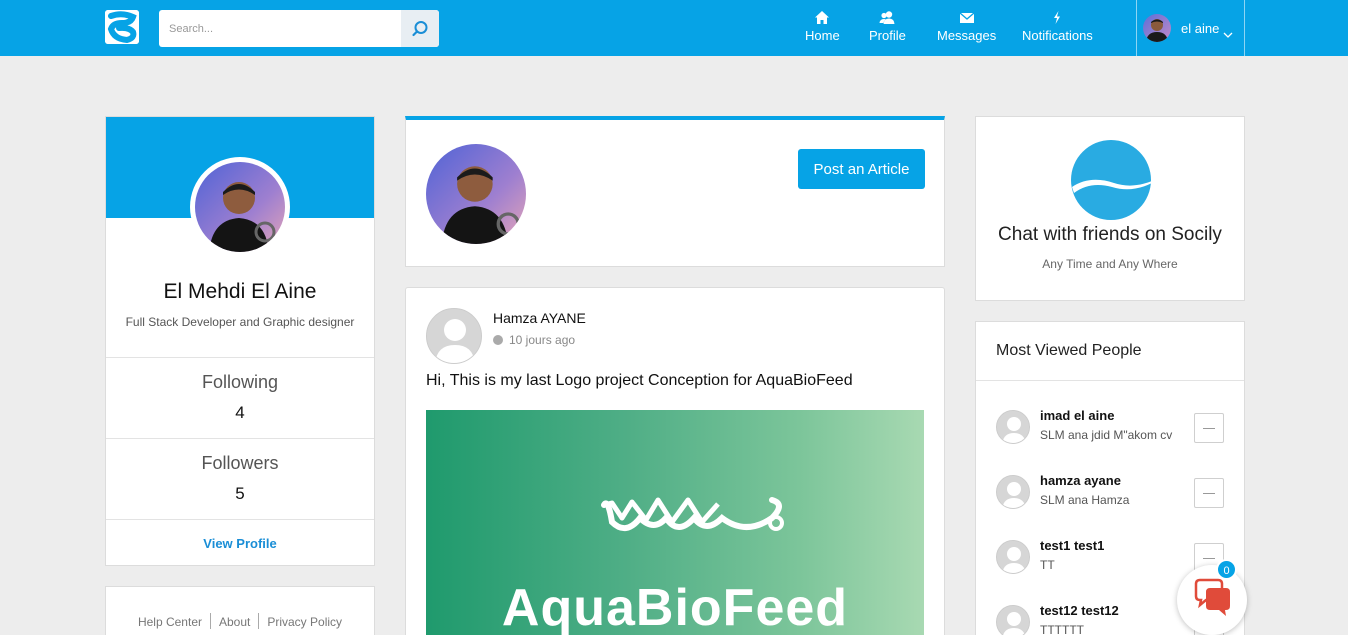 The width and height of the screenshot is (1348, 635). I want to click on about-link: About, so click(234, 622).